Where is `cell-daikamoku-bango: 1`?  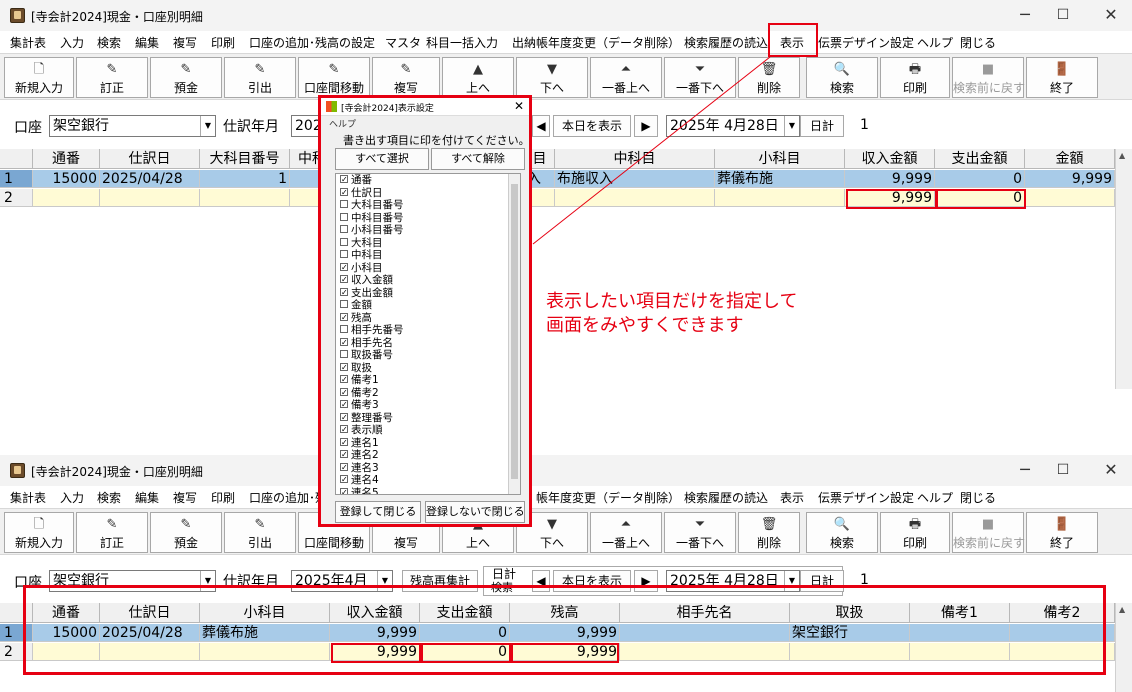
cell-daikamoku-bango: 1 is located at coordinates (245, 179).